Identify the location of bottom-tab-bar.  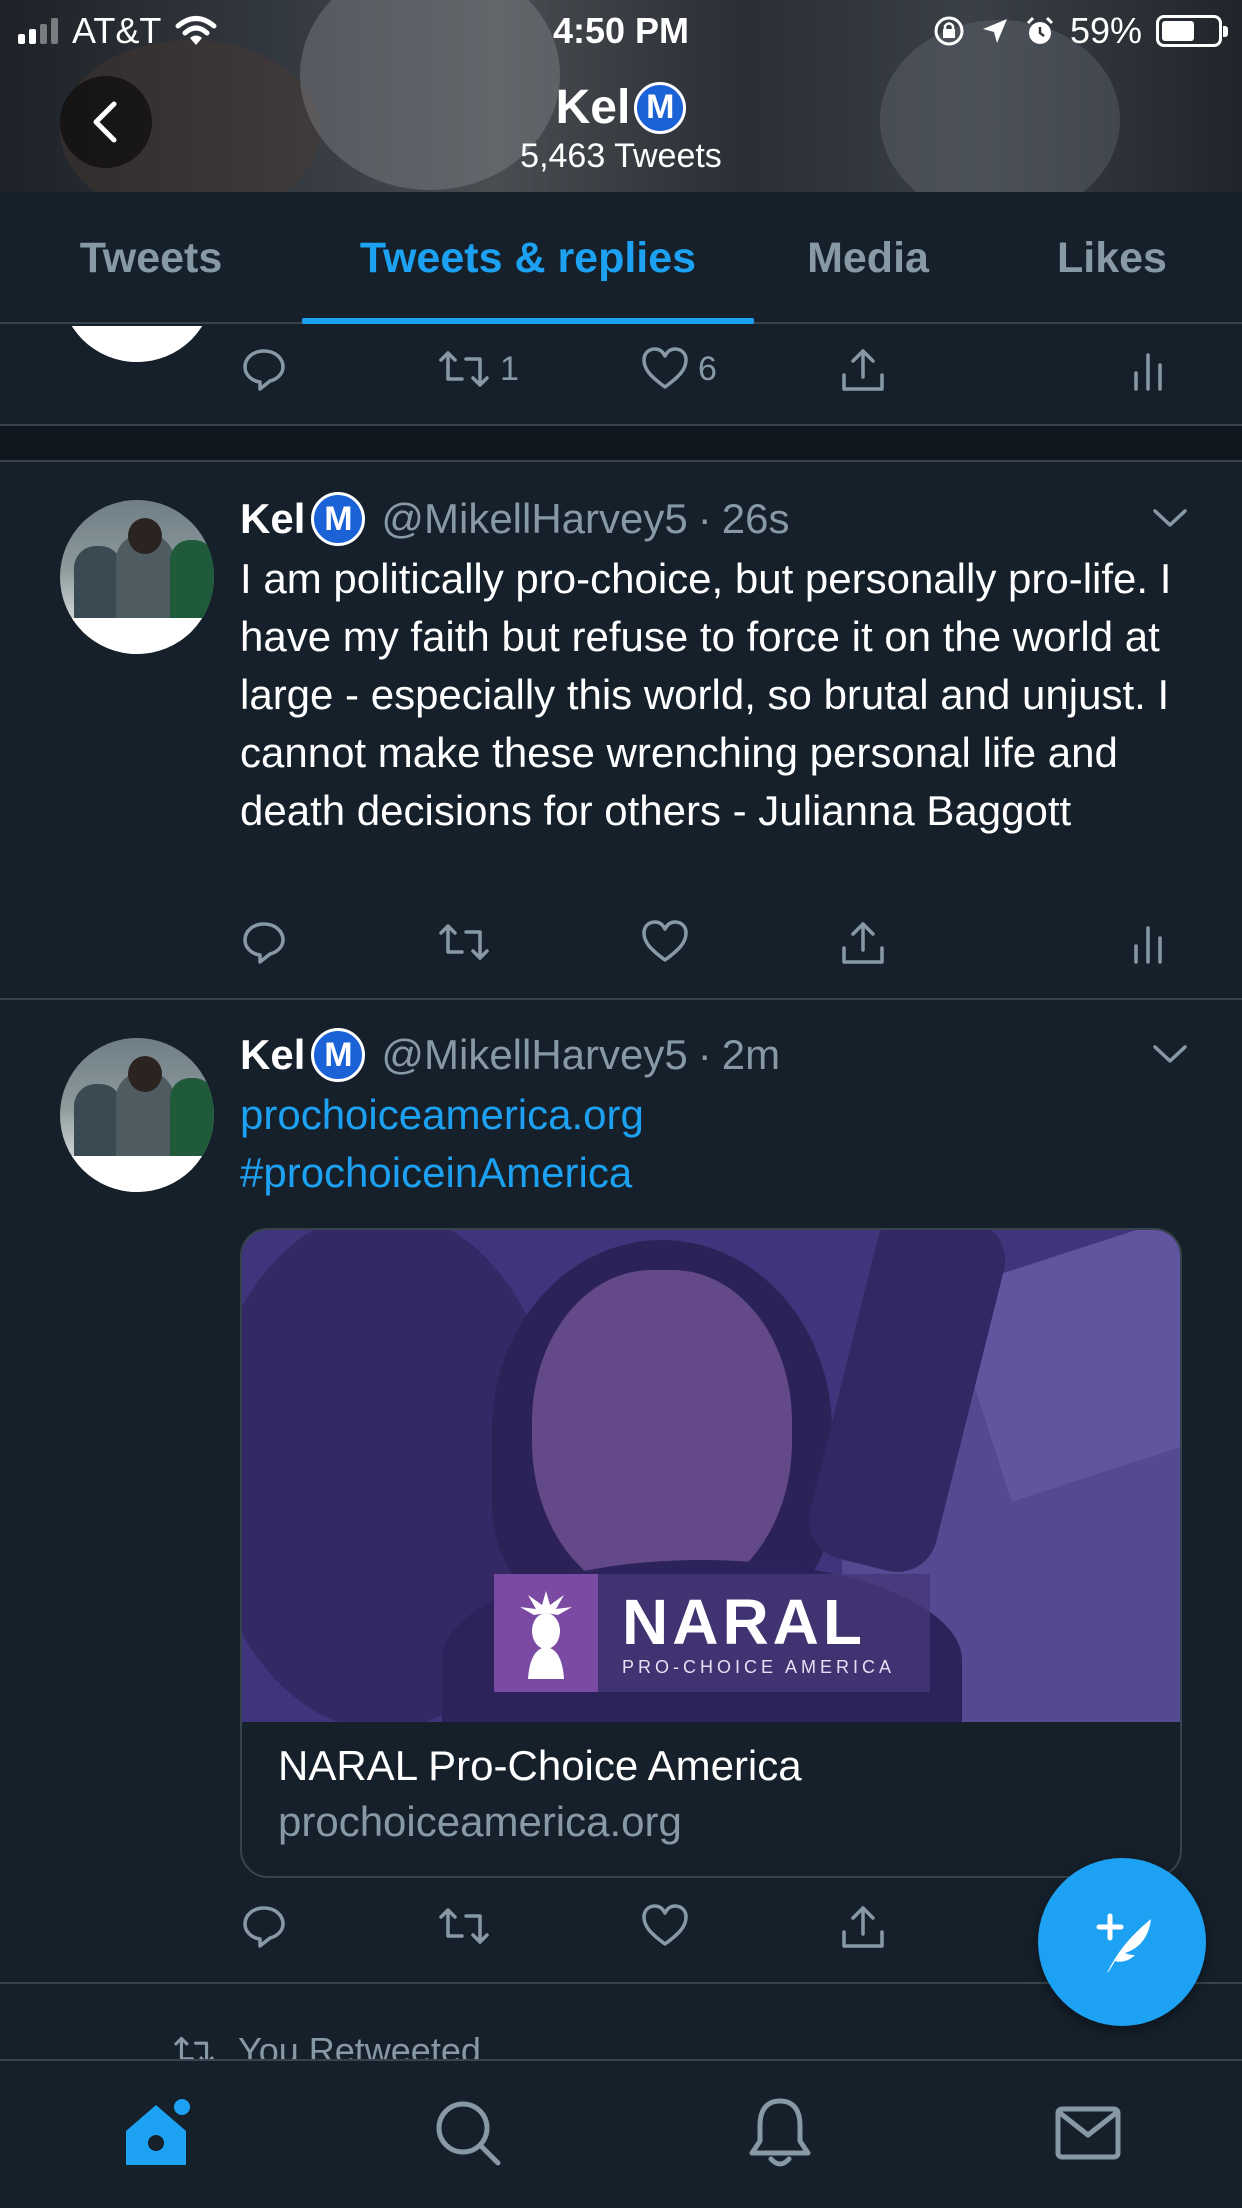
(621, 2133).